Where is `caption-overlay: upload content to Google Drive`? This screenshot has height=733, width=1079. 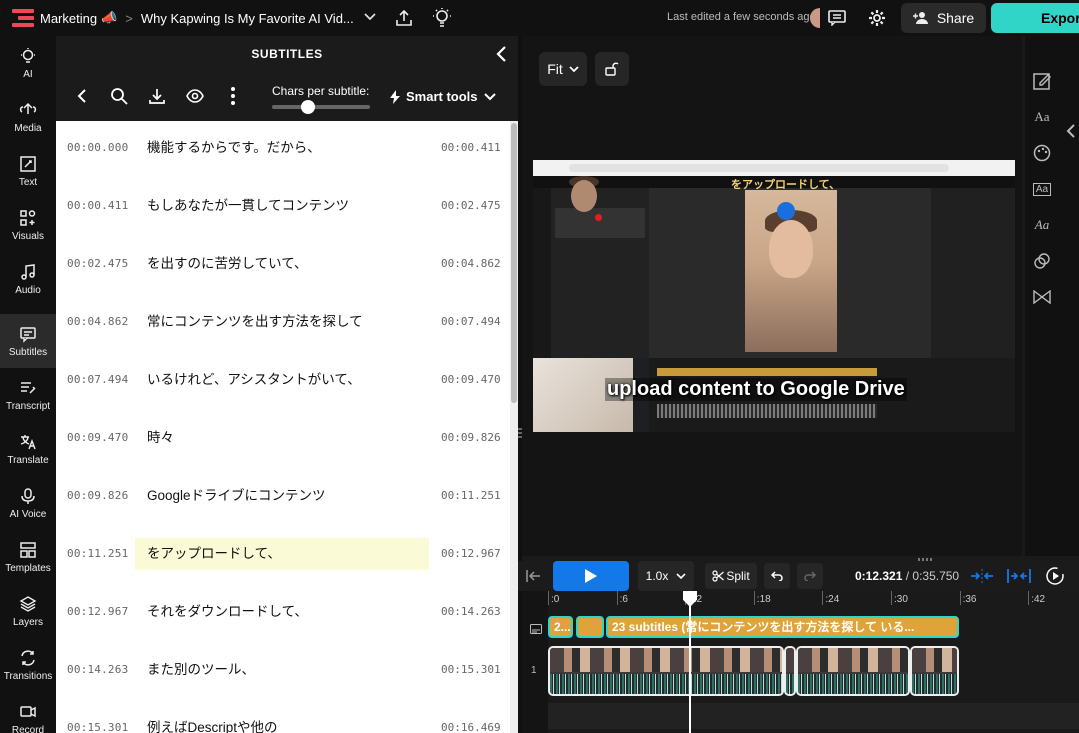
caption-overlay: upload content to Google Drive is located at coordinates (756, 389).